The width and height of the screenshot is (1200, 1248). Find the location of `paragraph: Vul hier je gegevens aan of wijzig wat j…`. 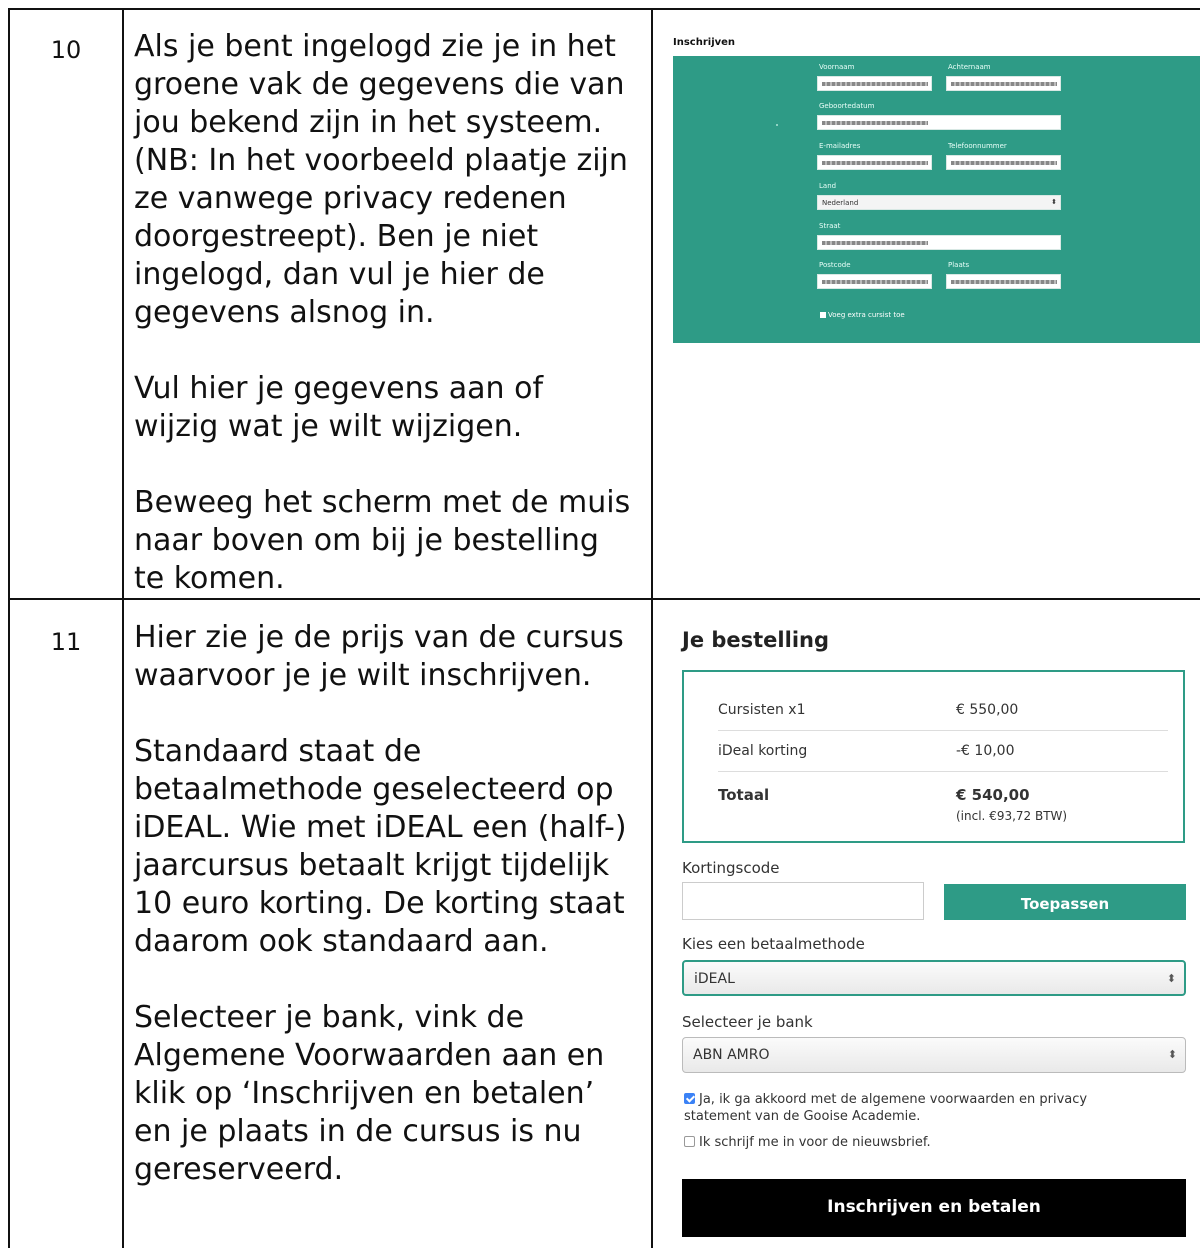

paragraph: Vul hier je gegevens aan of wijzig wat j… is located at coordinates (338, 407).